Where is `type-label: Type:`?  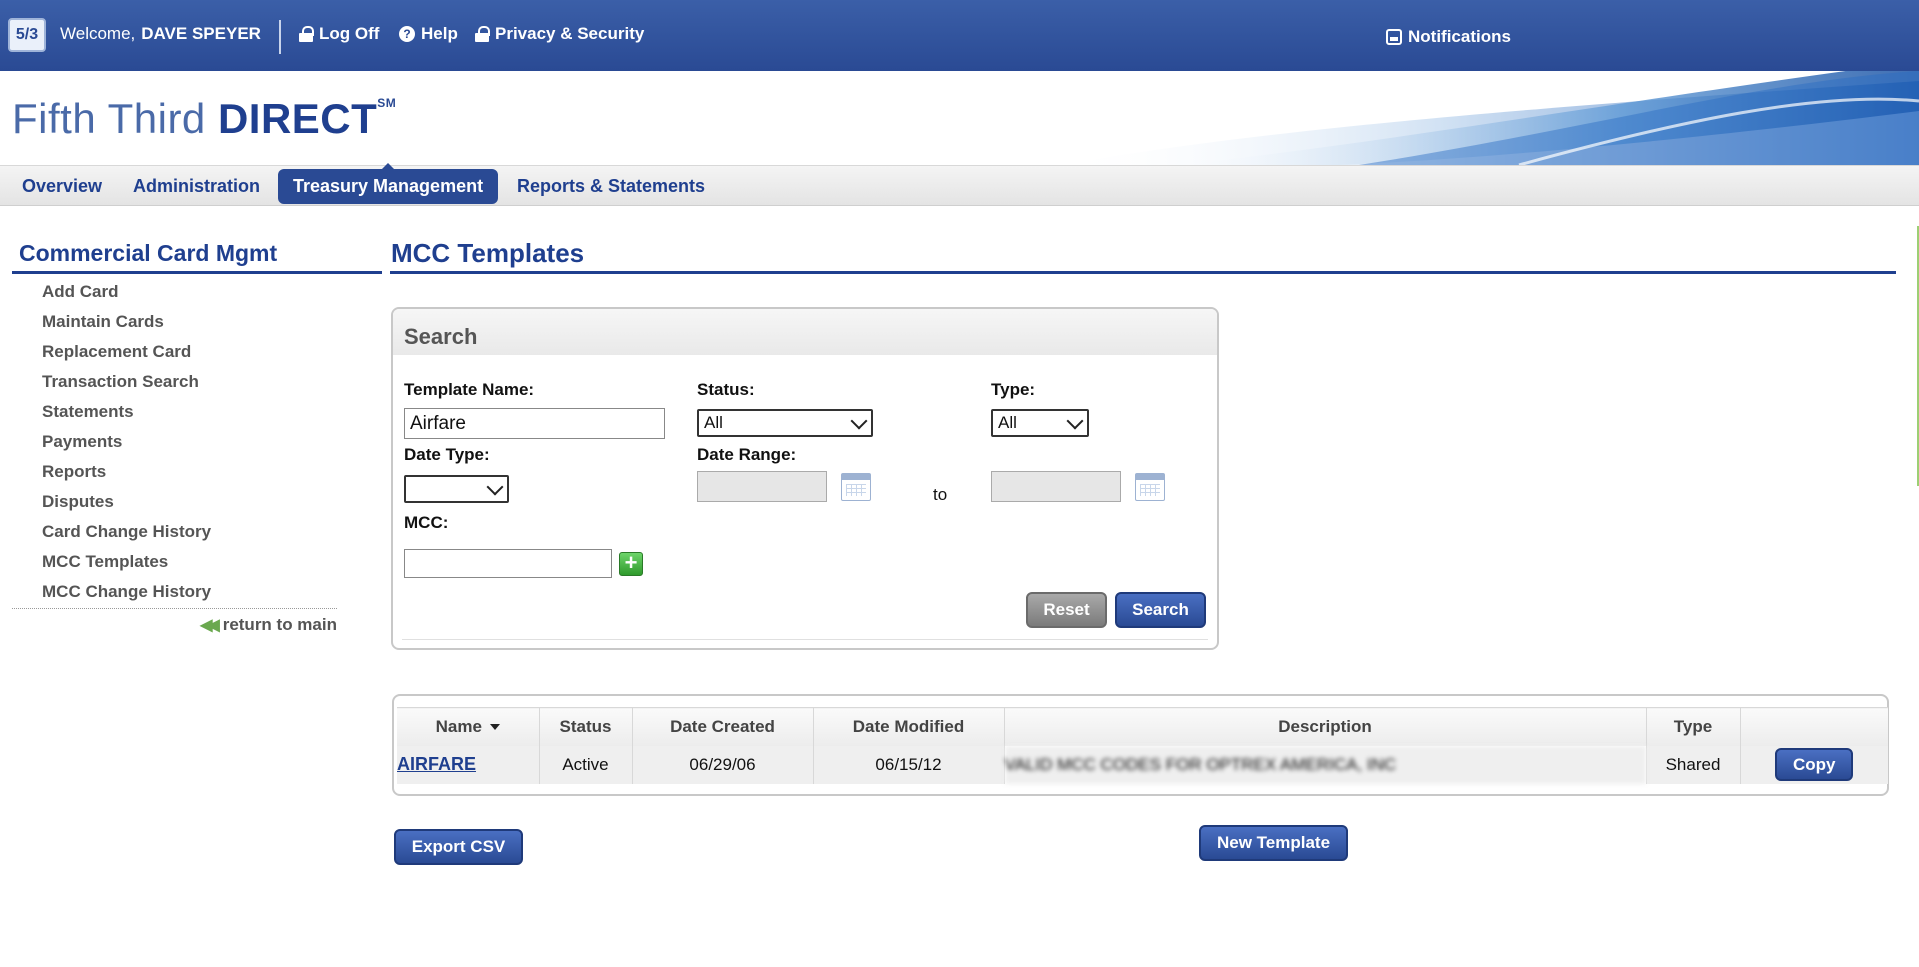 type-label: Type: is located at coordinates (1013, 389).